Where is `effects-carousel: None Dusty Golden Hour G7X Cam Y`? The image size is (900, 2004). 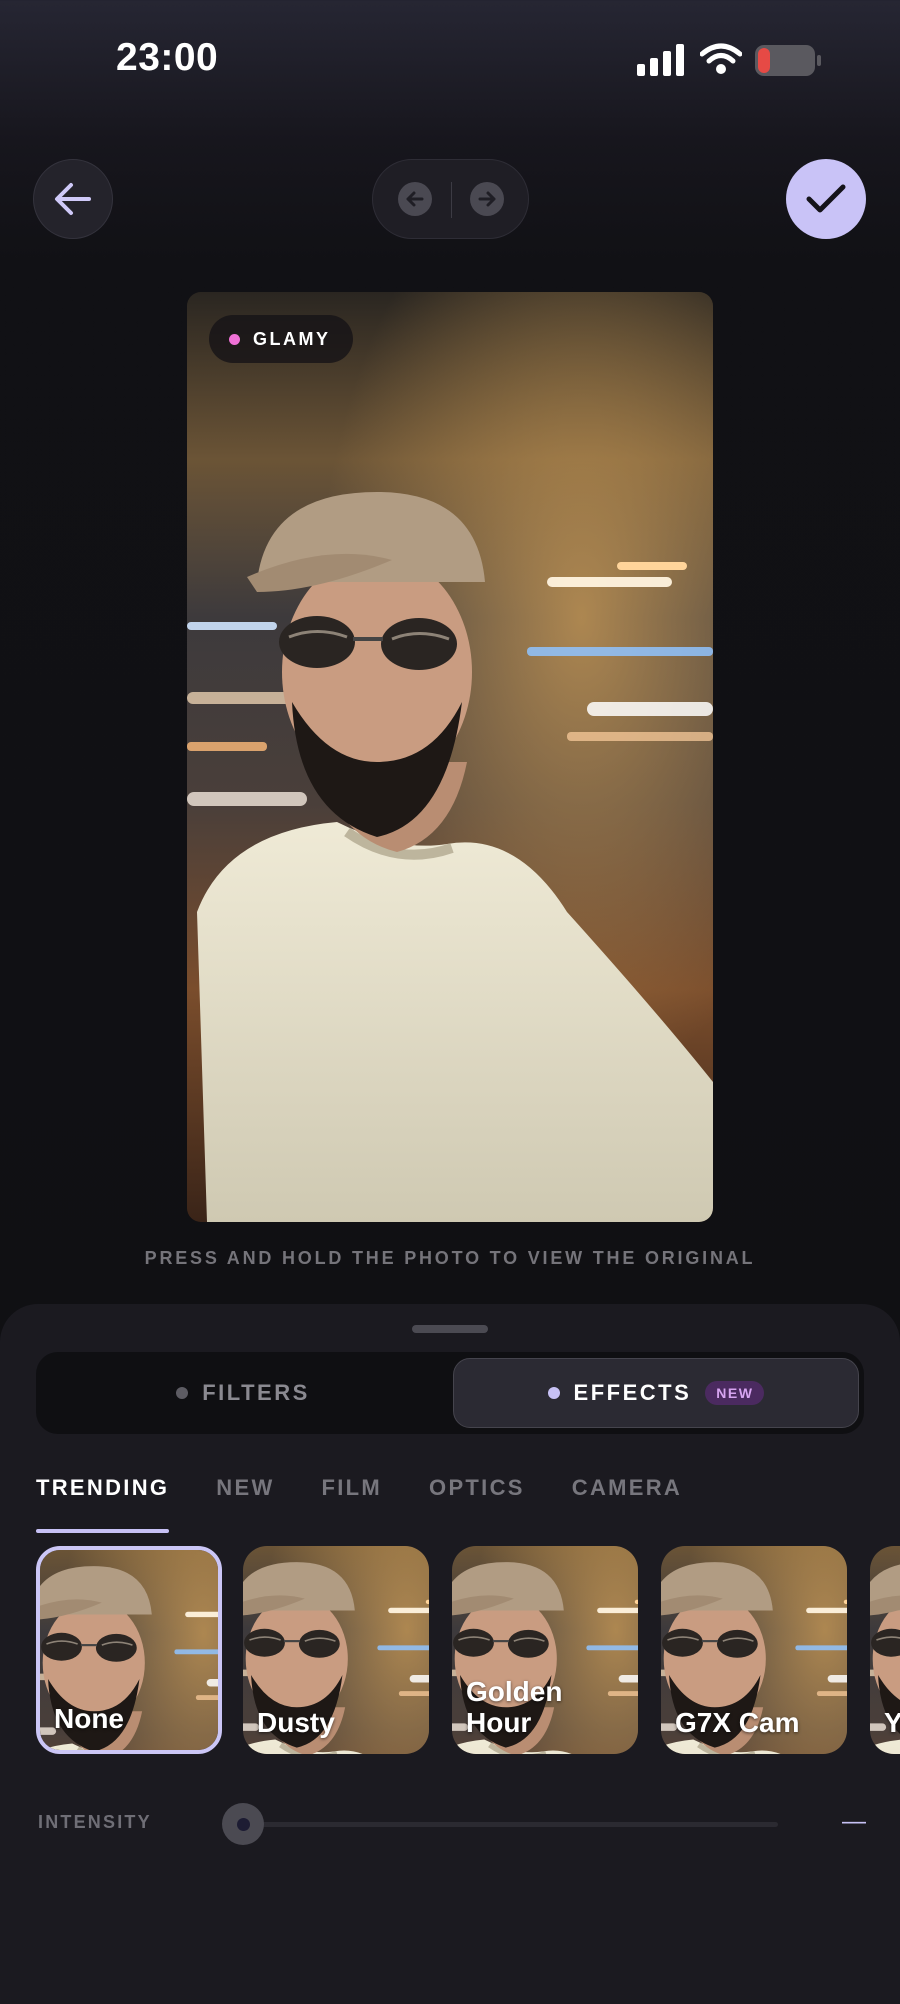
effects-carousel: None Dusty Golden Hour G7X Cam Y is located at coordinates (468, 1650).